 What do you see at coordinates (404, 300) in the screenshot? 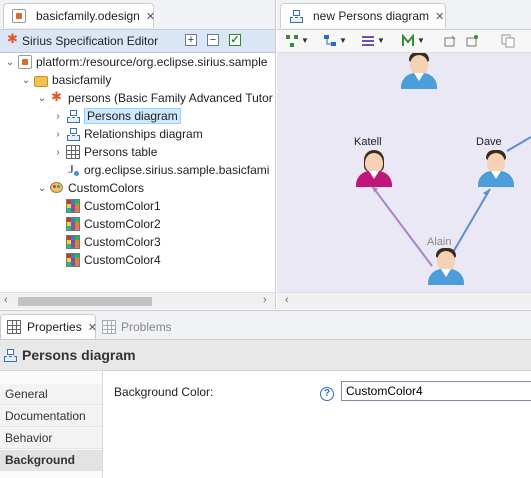
I see `diagram-horizontal-scrollbar: ‹` at bounding box center [404, 300].